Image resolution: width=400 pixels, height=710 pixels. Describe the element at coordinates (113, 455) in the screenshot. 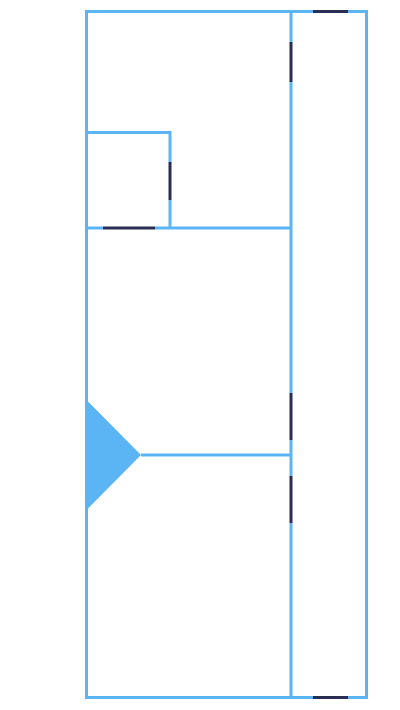

I see `entrance-arrow-icon` at that location.